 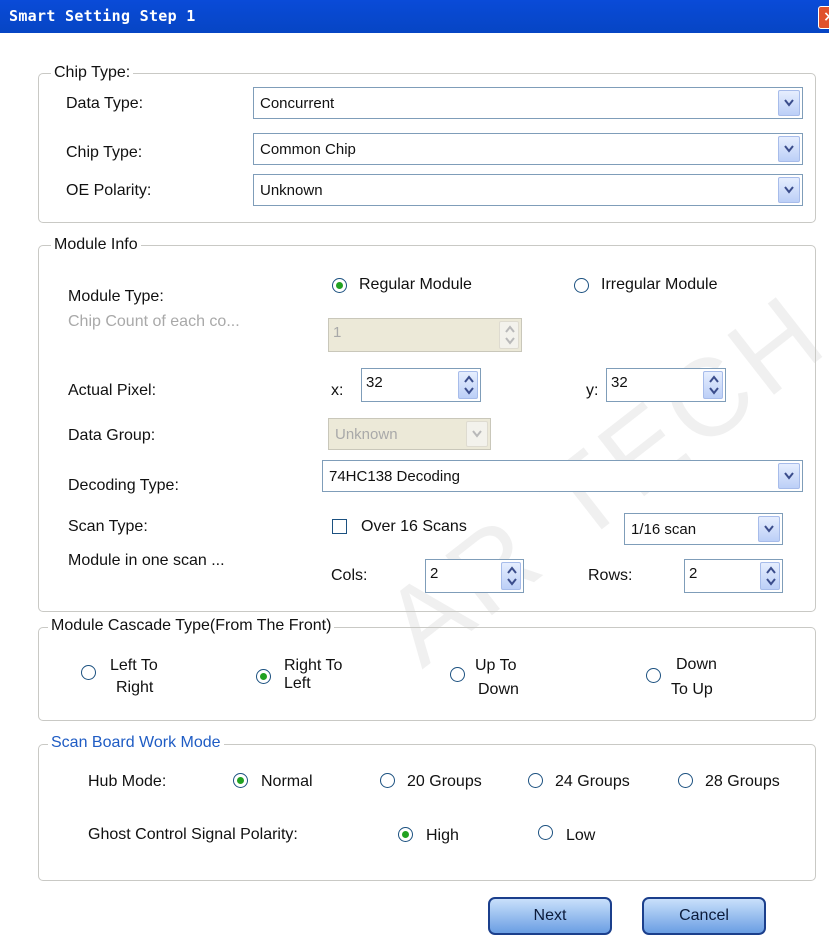 I want to click on chip-type-value: Common Chip, so click(x=308, y=149).